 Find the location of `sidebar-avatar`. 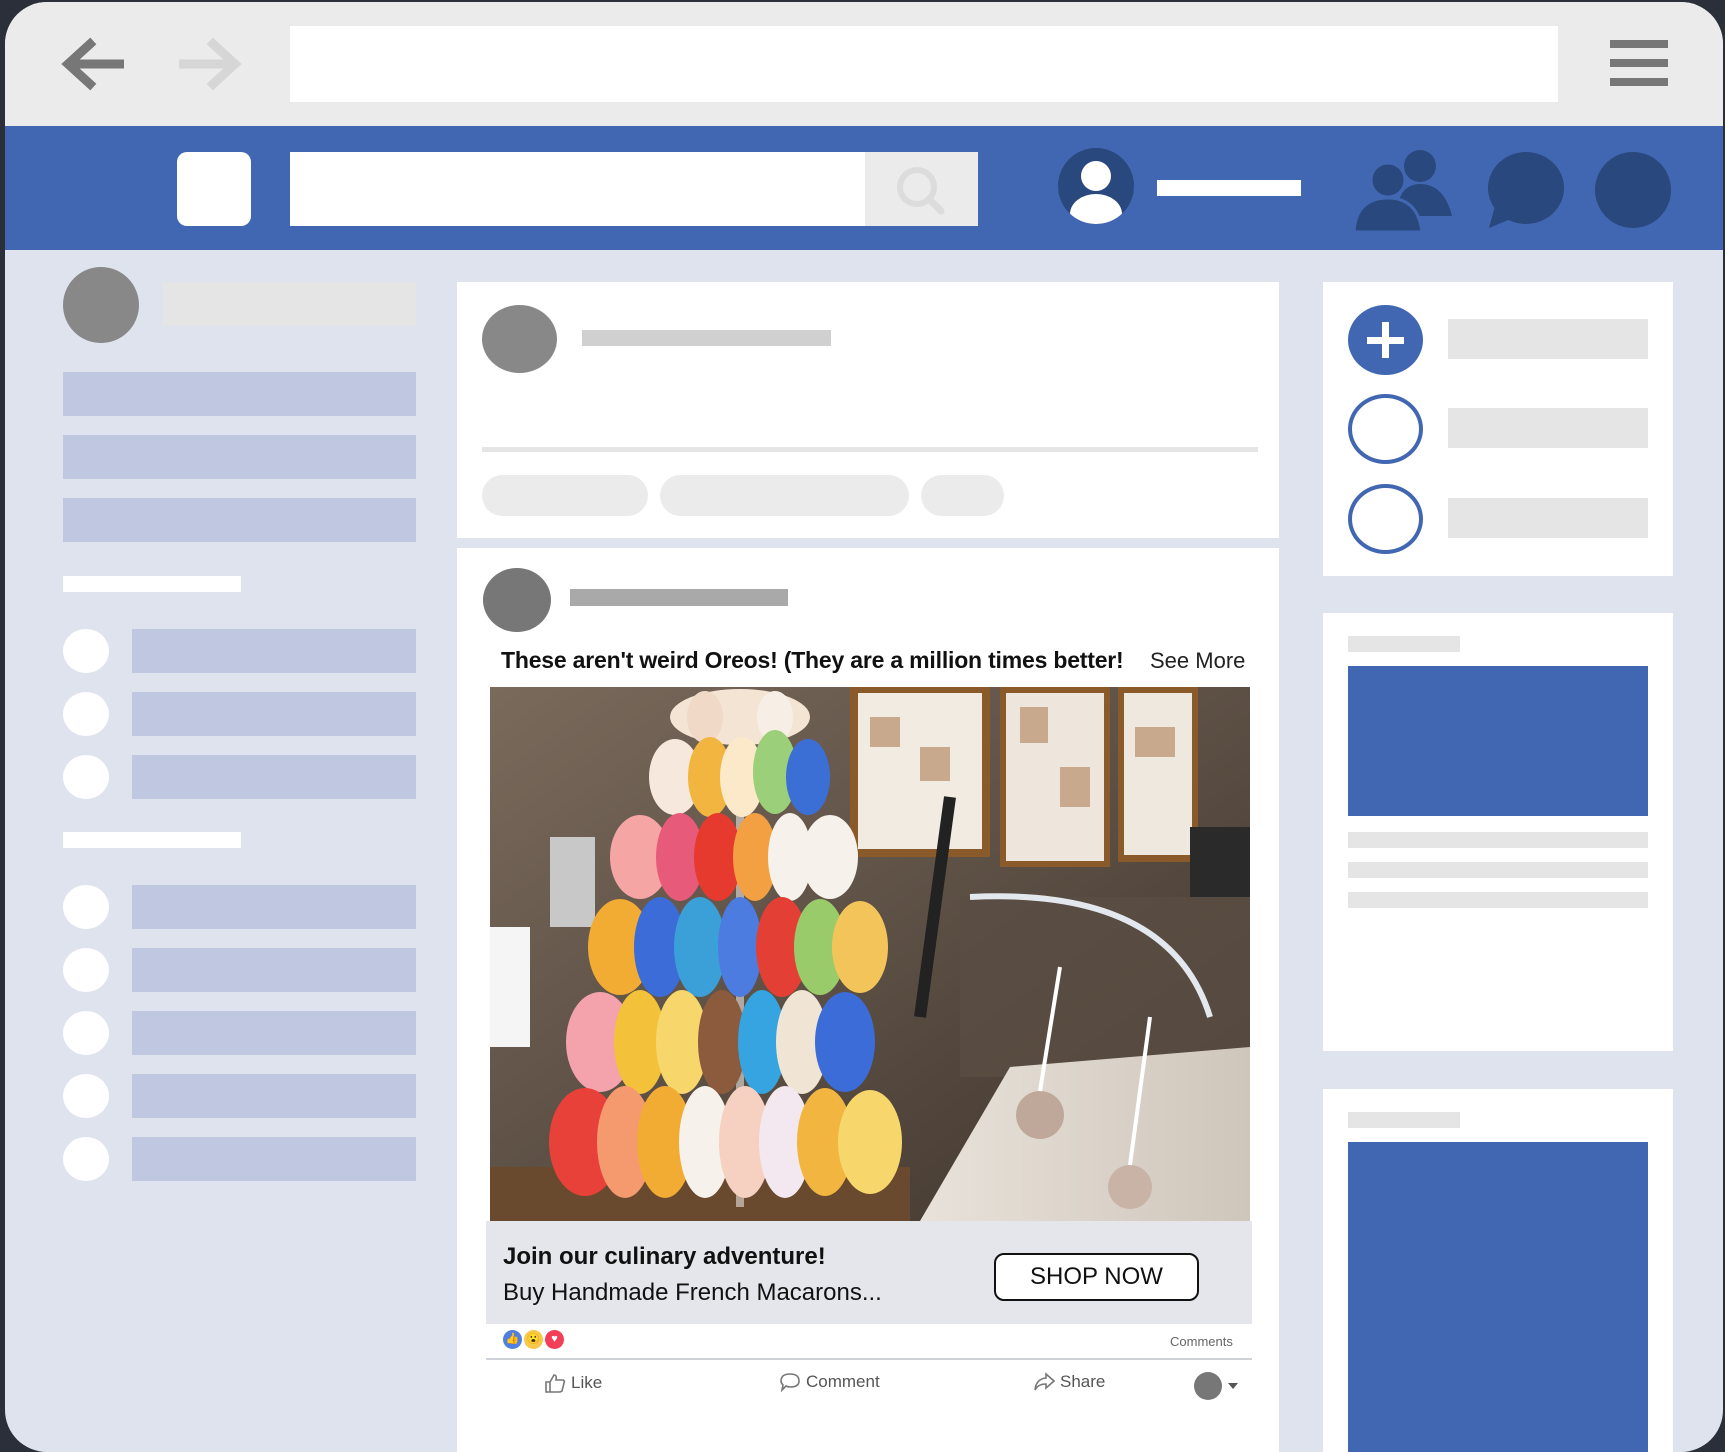

sidebar-avatar is located at coordinates (101, 305).